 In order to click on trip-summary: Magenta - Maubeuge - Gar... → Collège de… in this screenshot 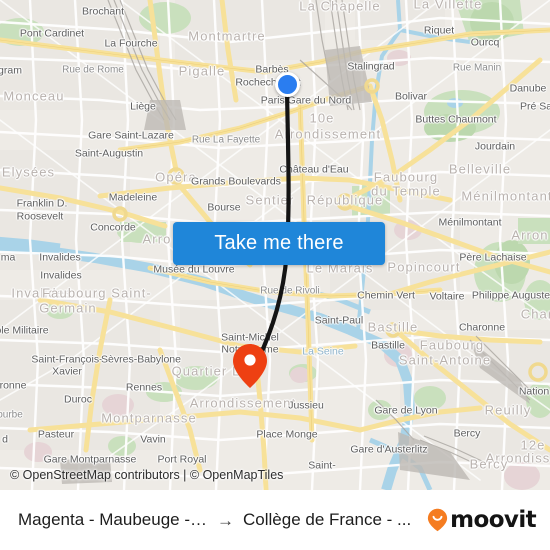, I will do `click(218, 520)`.